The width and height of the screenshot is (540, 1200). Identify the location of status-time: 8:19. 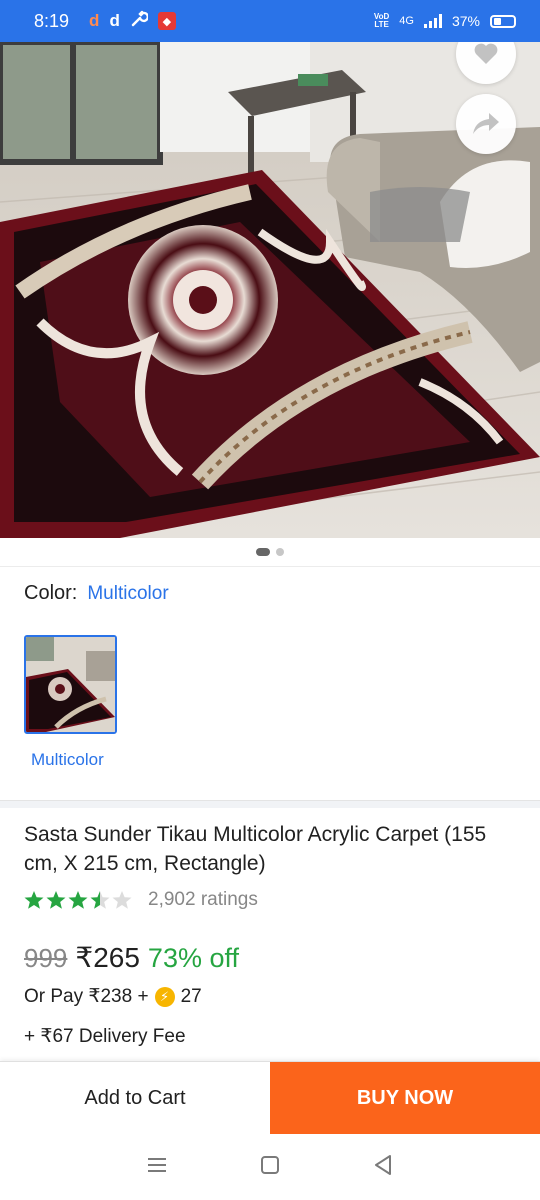
(52, 20).